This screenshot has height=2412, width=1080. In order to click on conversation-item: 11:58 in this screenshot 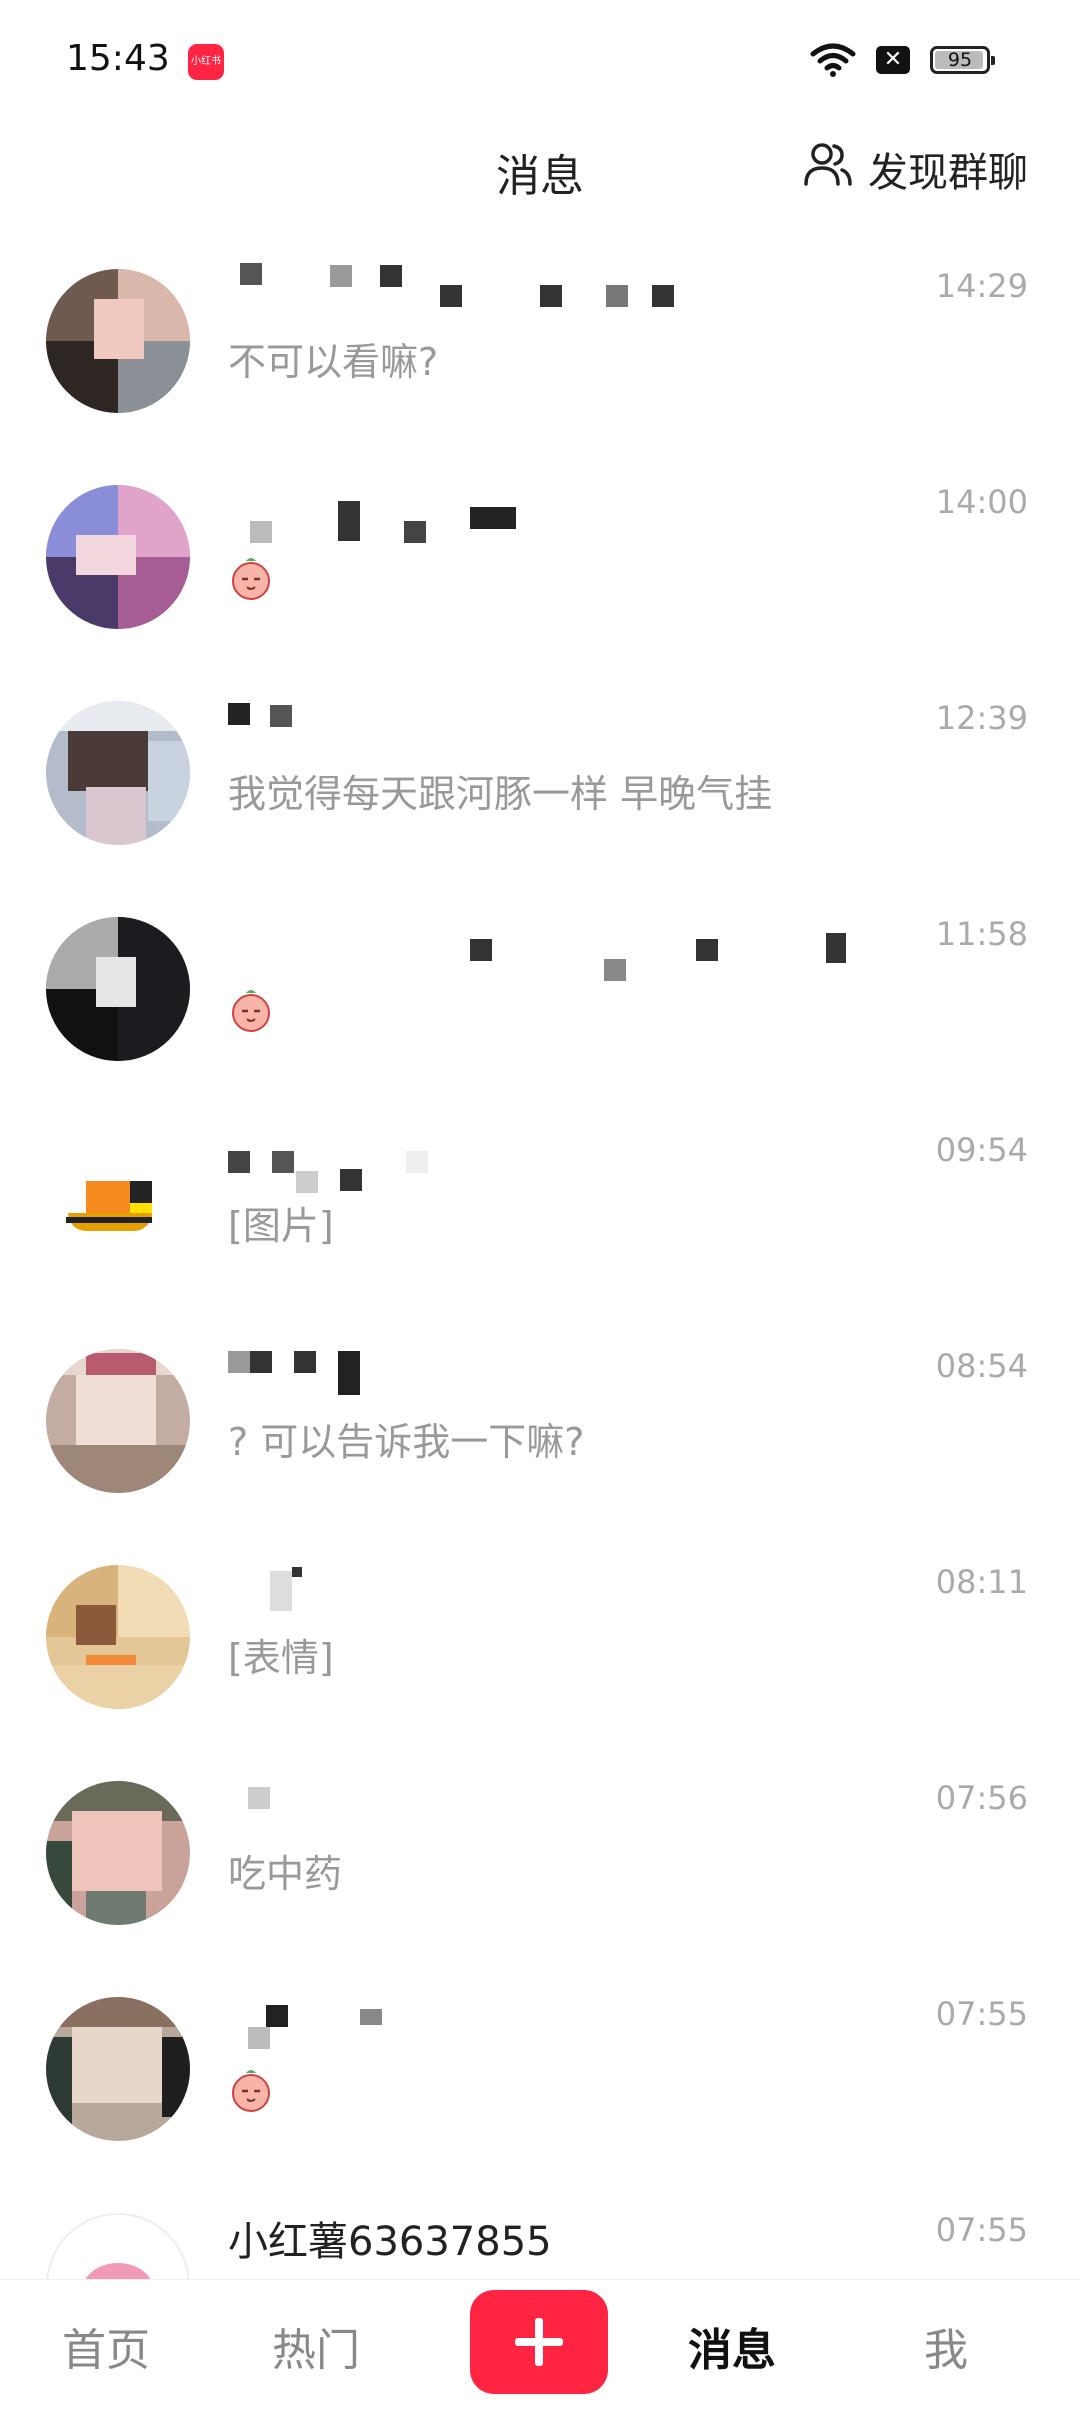, I will do `click(540, 991)`.